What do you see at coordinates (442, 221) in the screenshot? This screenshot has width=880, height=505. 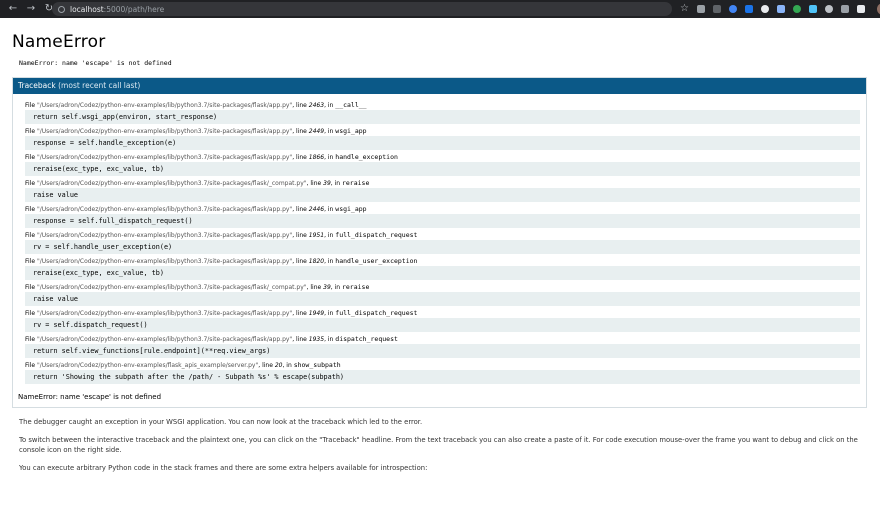 I see `frame-source-line: response = self.full_dispatch_request()` at bounding box center [442, 221].